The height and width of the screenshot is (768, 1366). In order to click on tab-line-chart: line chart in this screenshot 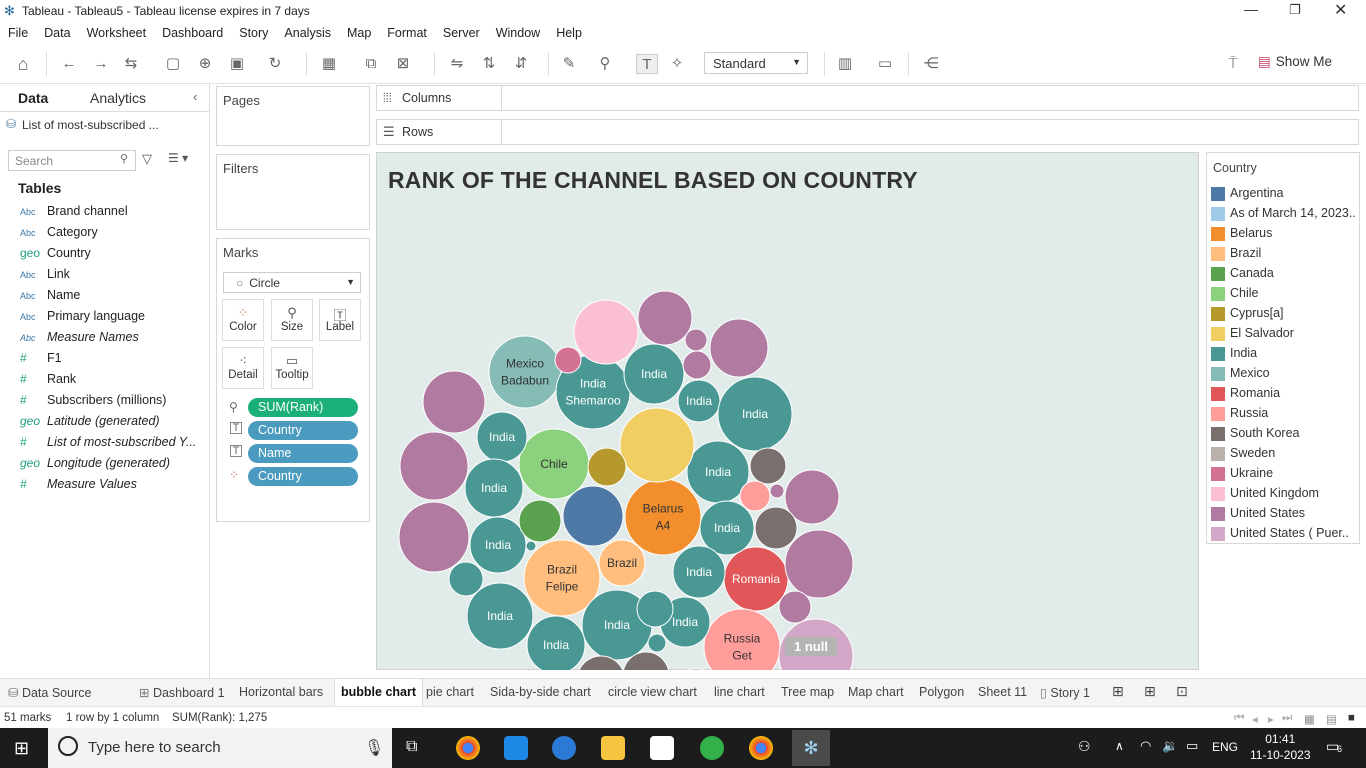, I will do `click(739, 692)`.